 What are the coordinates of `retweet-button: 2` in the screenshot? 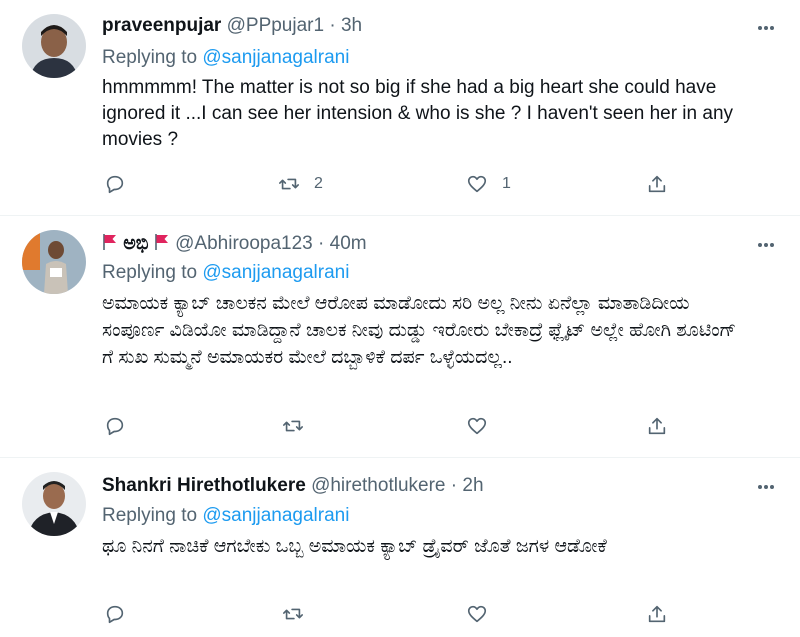 It's located at (300, 184).